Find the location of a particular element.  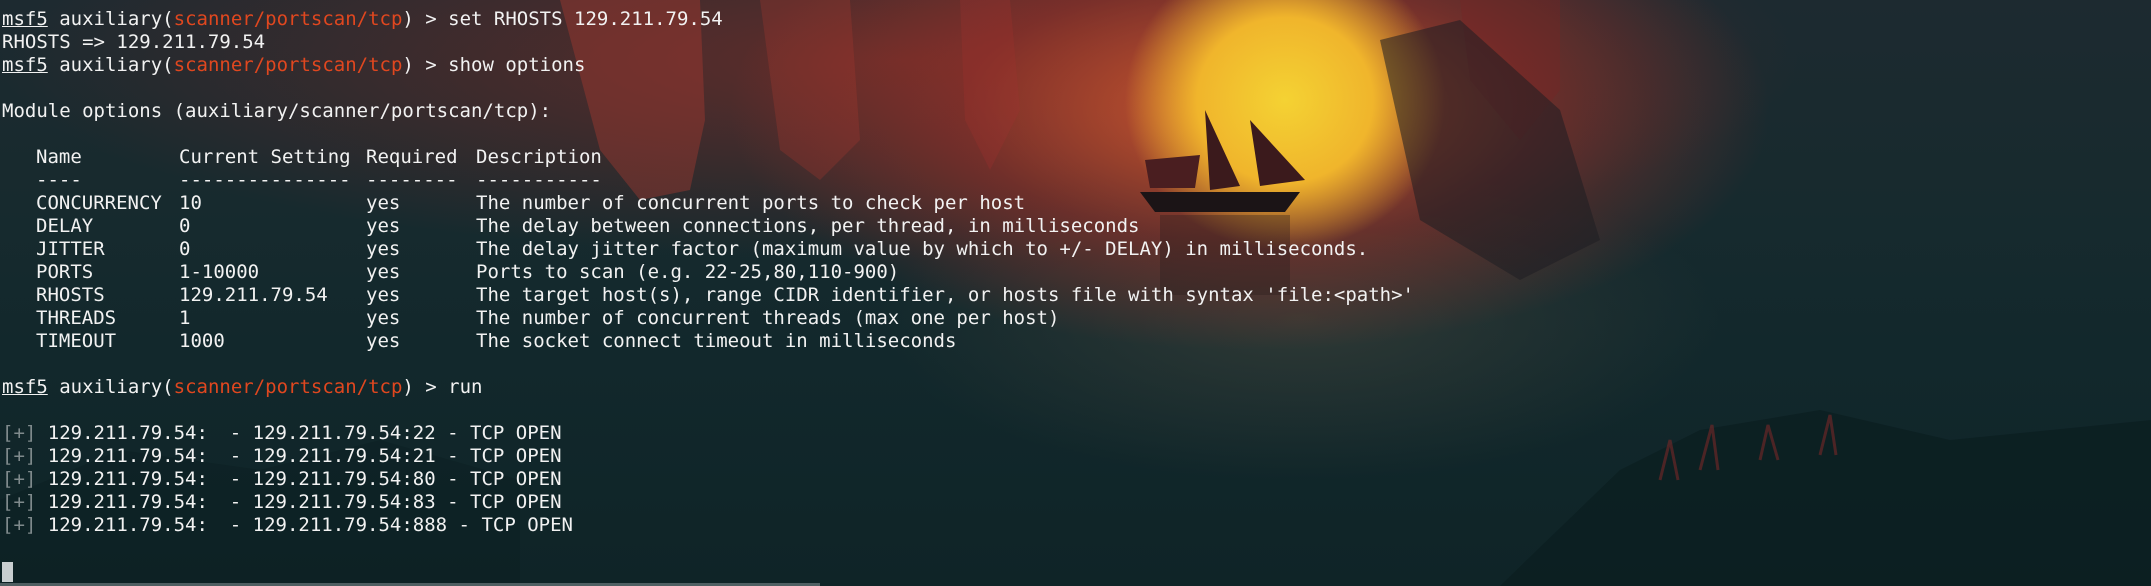

result-text: - 129.211.79.54:22 - TCP OPEN is located at coordinates (395, 433).